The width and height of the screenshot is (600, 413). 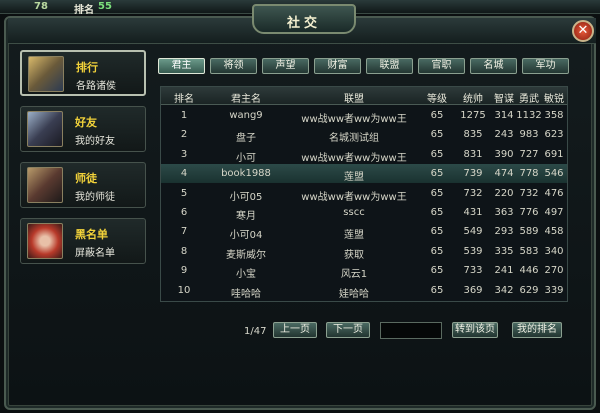 I want to click on table-row: 4 book1988 莲盟 65 739 474 778 546, so click(x=364, y=174).